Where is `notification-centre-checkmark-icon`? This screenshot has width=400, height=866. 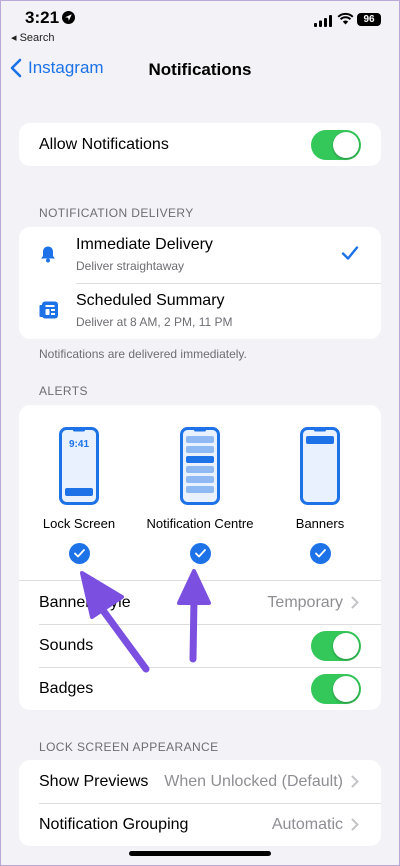 notification-centre-checkmark-icon is located at coordinates (200, 553).